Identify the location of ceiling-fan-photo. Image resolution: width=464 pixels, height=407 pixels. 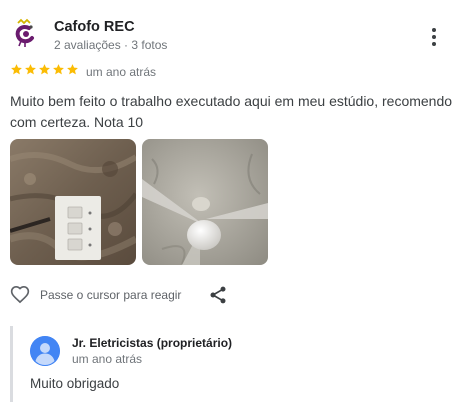
(205, 202).